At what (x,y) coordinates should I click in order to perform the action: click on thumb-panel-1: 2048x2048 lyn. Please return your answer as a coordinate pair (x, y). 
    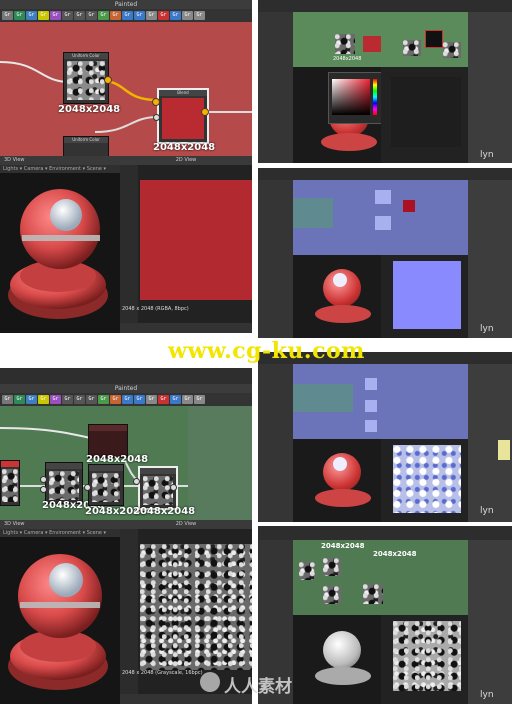
    Looking at the image, I should click on (385, 81).